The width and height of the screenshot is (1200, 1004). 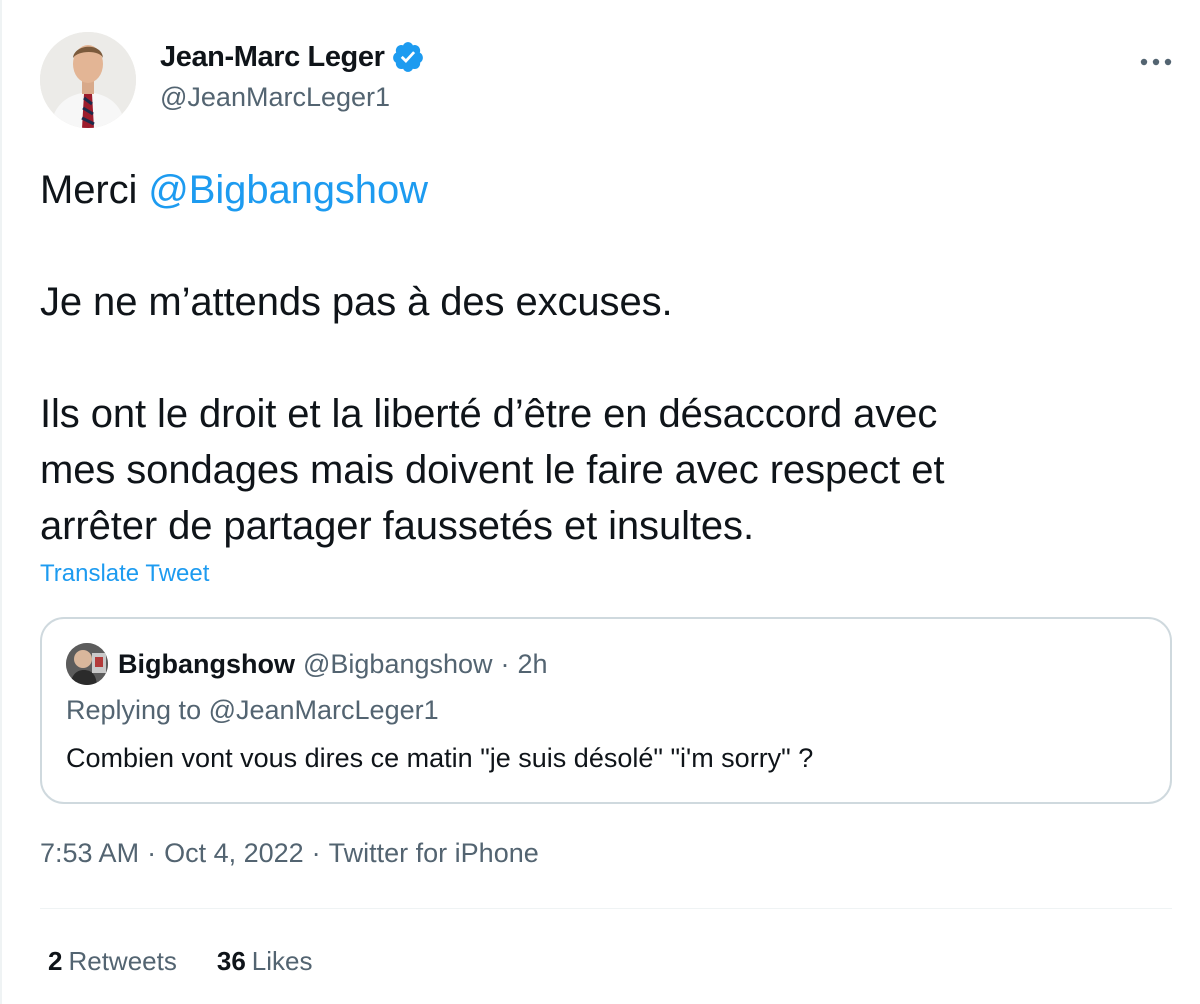 What do you see at coordinates (231, 961) in the screenshot?
I see `likes-count: 36` at bounding box center [231, 961].